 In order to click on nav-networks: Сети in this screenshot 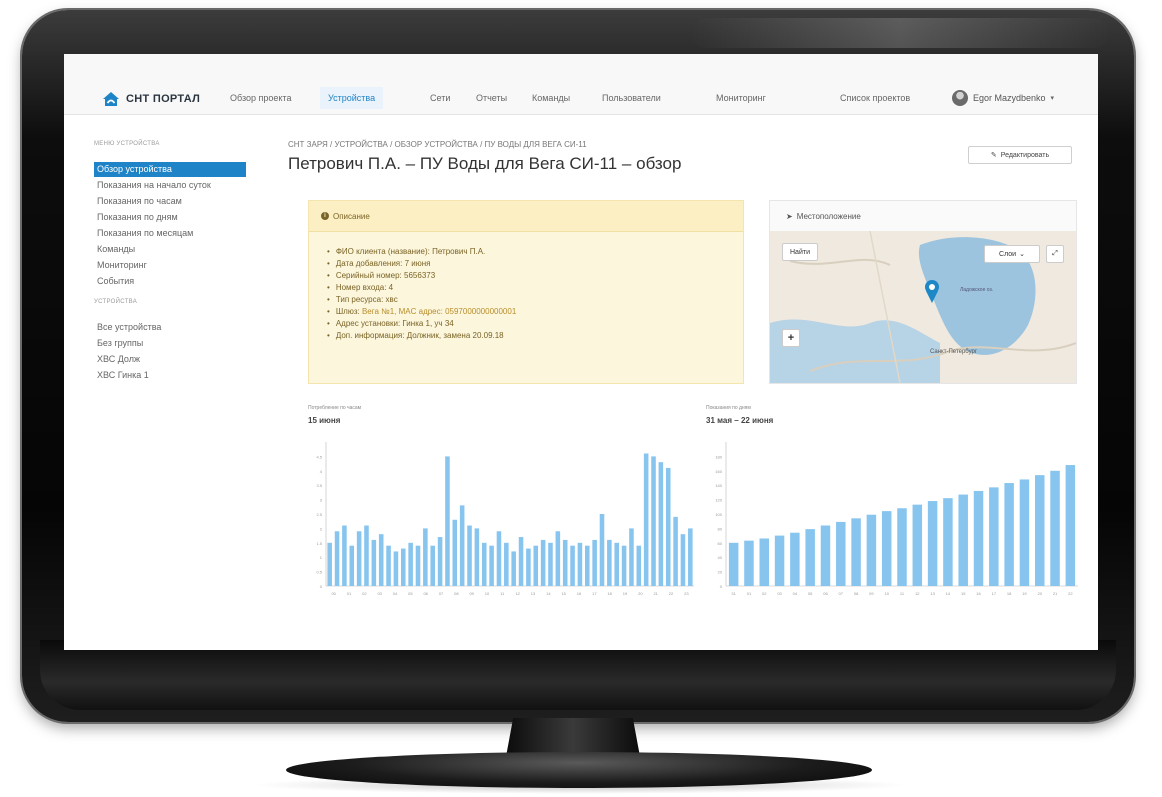, I will do `click(440, 98)`.